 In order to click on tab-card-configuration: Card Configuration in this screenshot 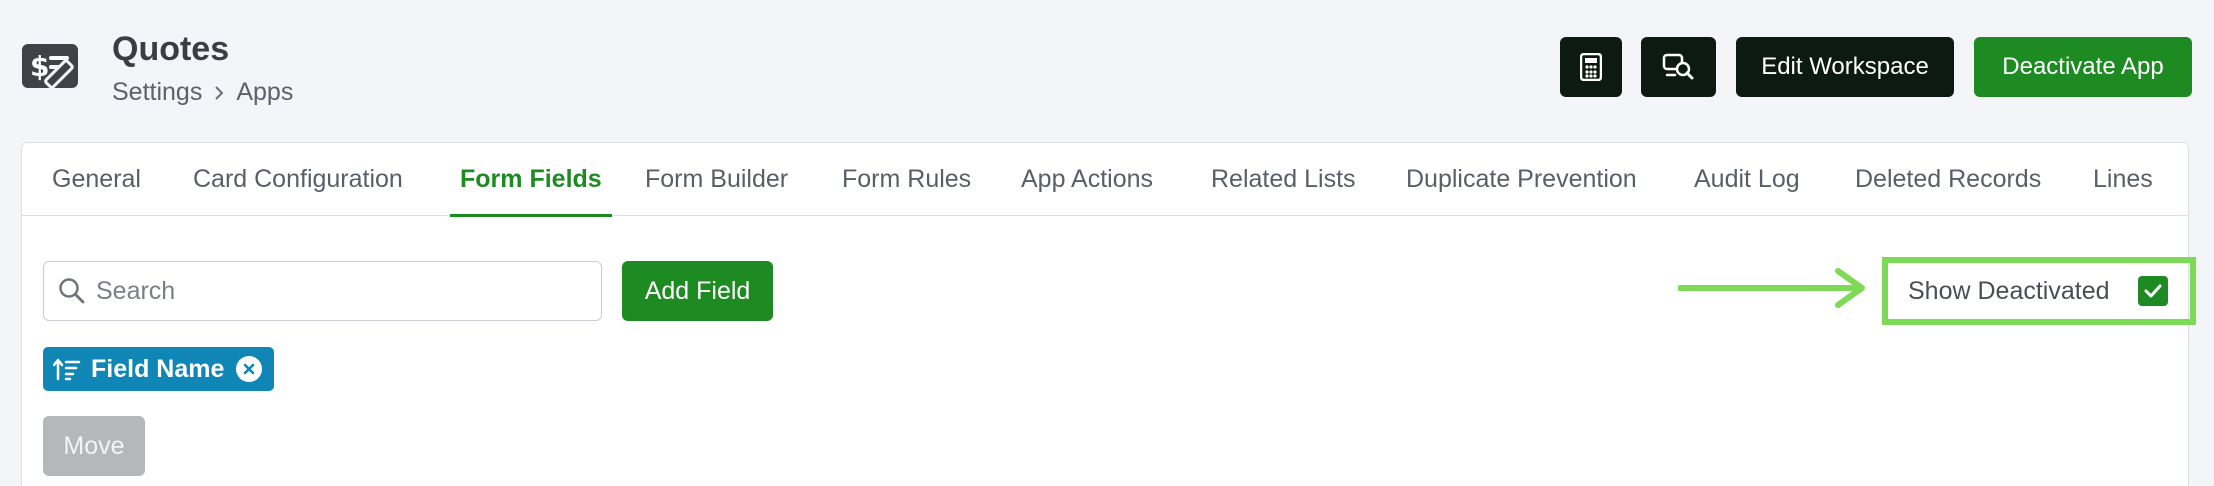, I will do `click(298, 179)`.